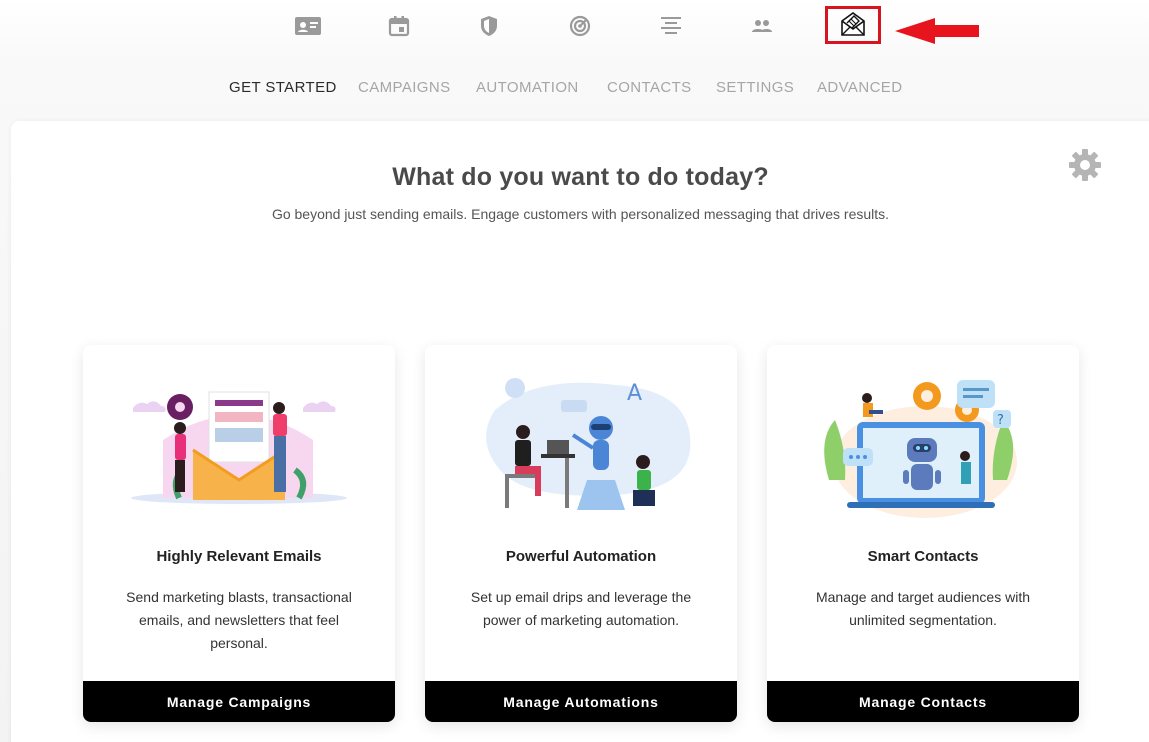  I want to click on emails-illustration, so click(239, 447).